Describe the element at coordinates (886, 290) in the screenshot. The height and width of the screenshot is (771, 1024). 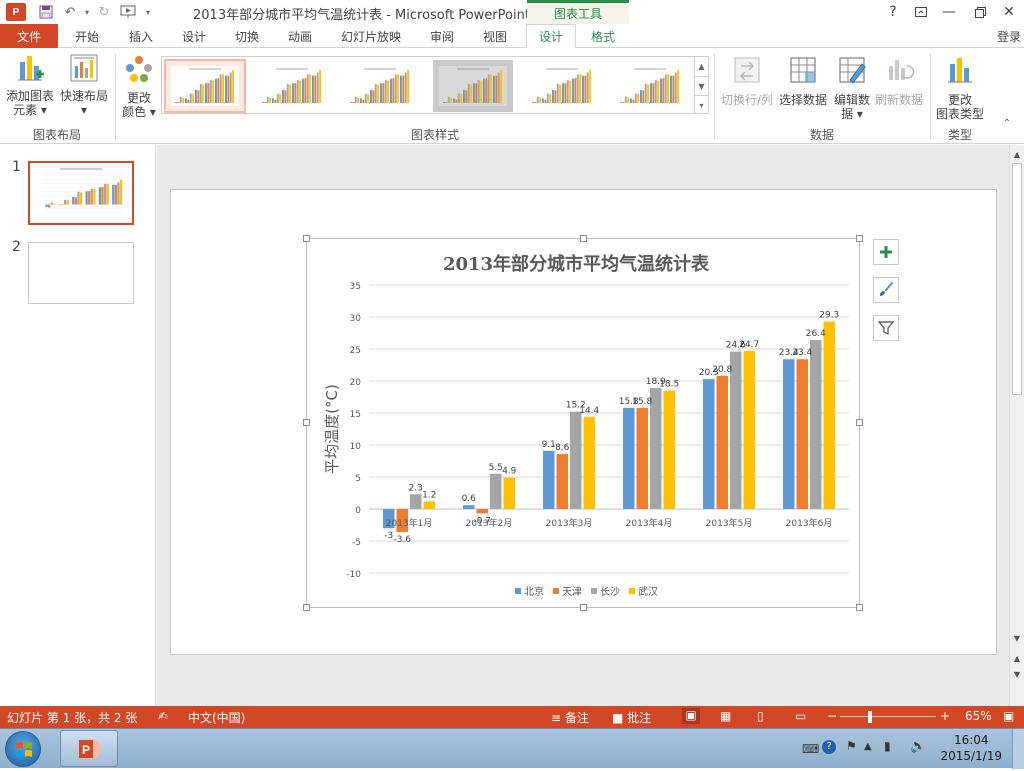
I see `chart-styles-button` at that location.